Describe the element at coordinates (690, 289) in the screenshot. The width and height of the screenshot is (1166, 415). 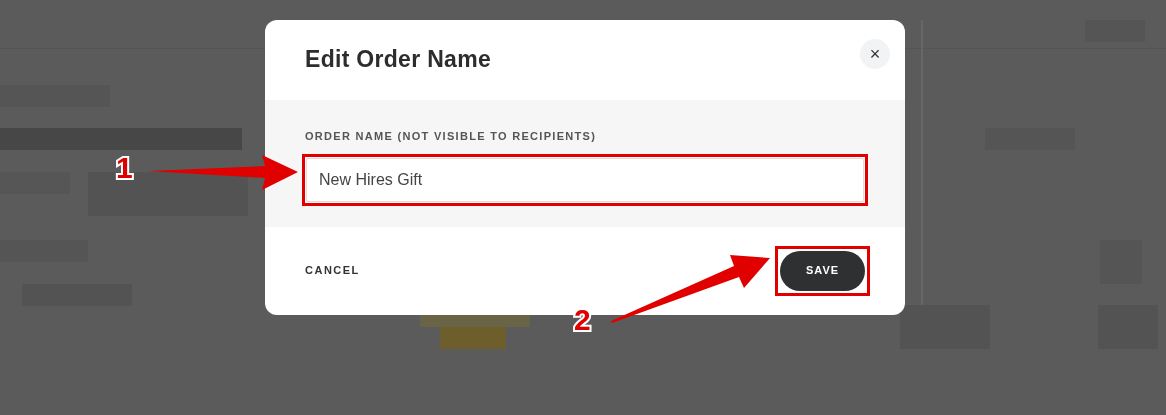
I see `arrow-icon` at that location.